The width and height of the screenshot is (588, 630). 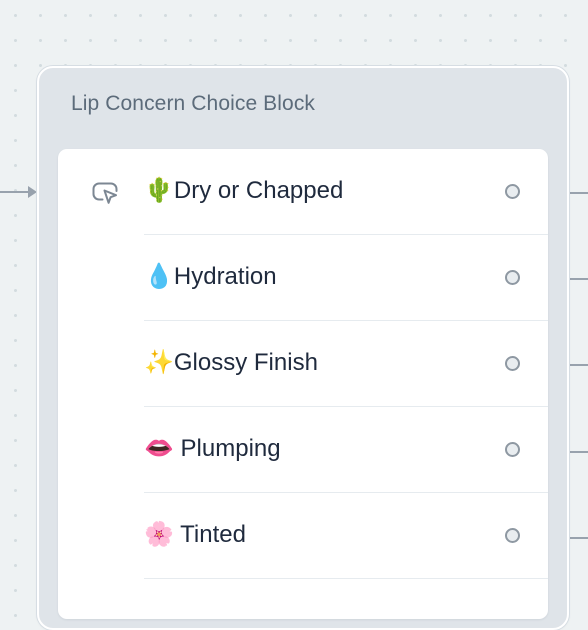 I want to click on choice-label: 🌵Dry or Chapped, so click(x=244, y=190).